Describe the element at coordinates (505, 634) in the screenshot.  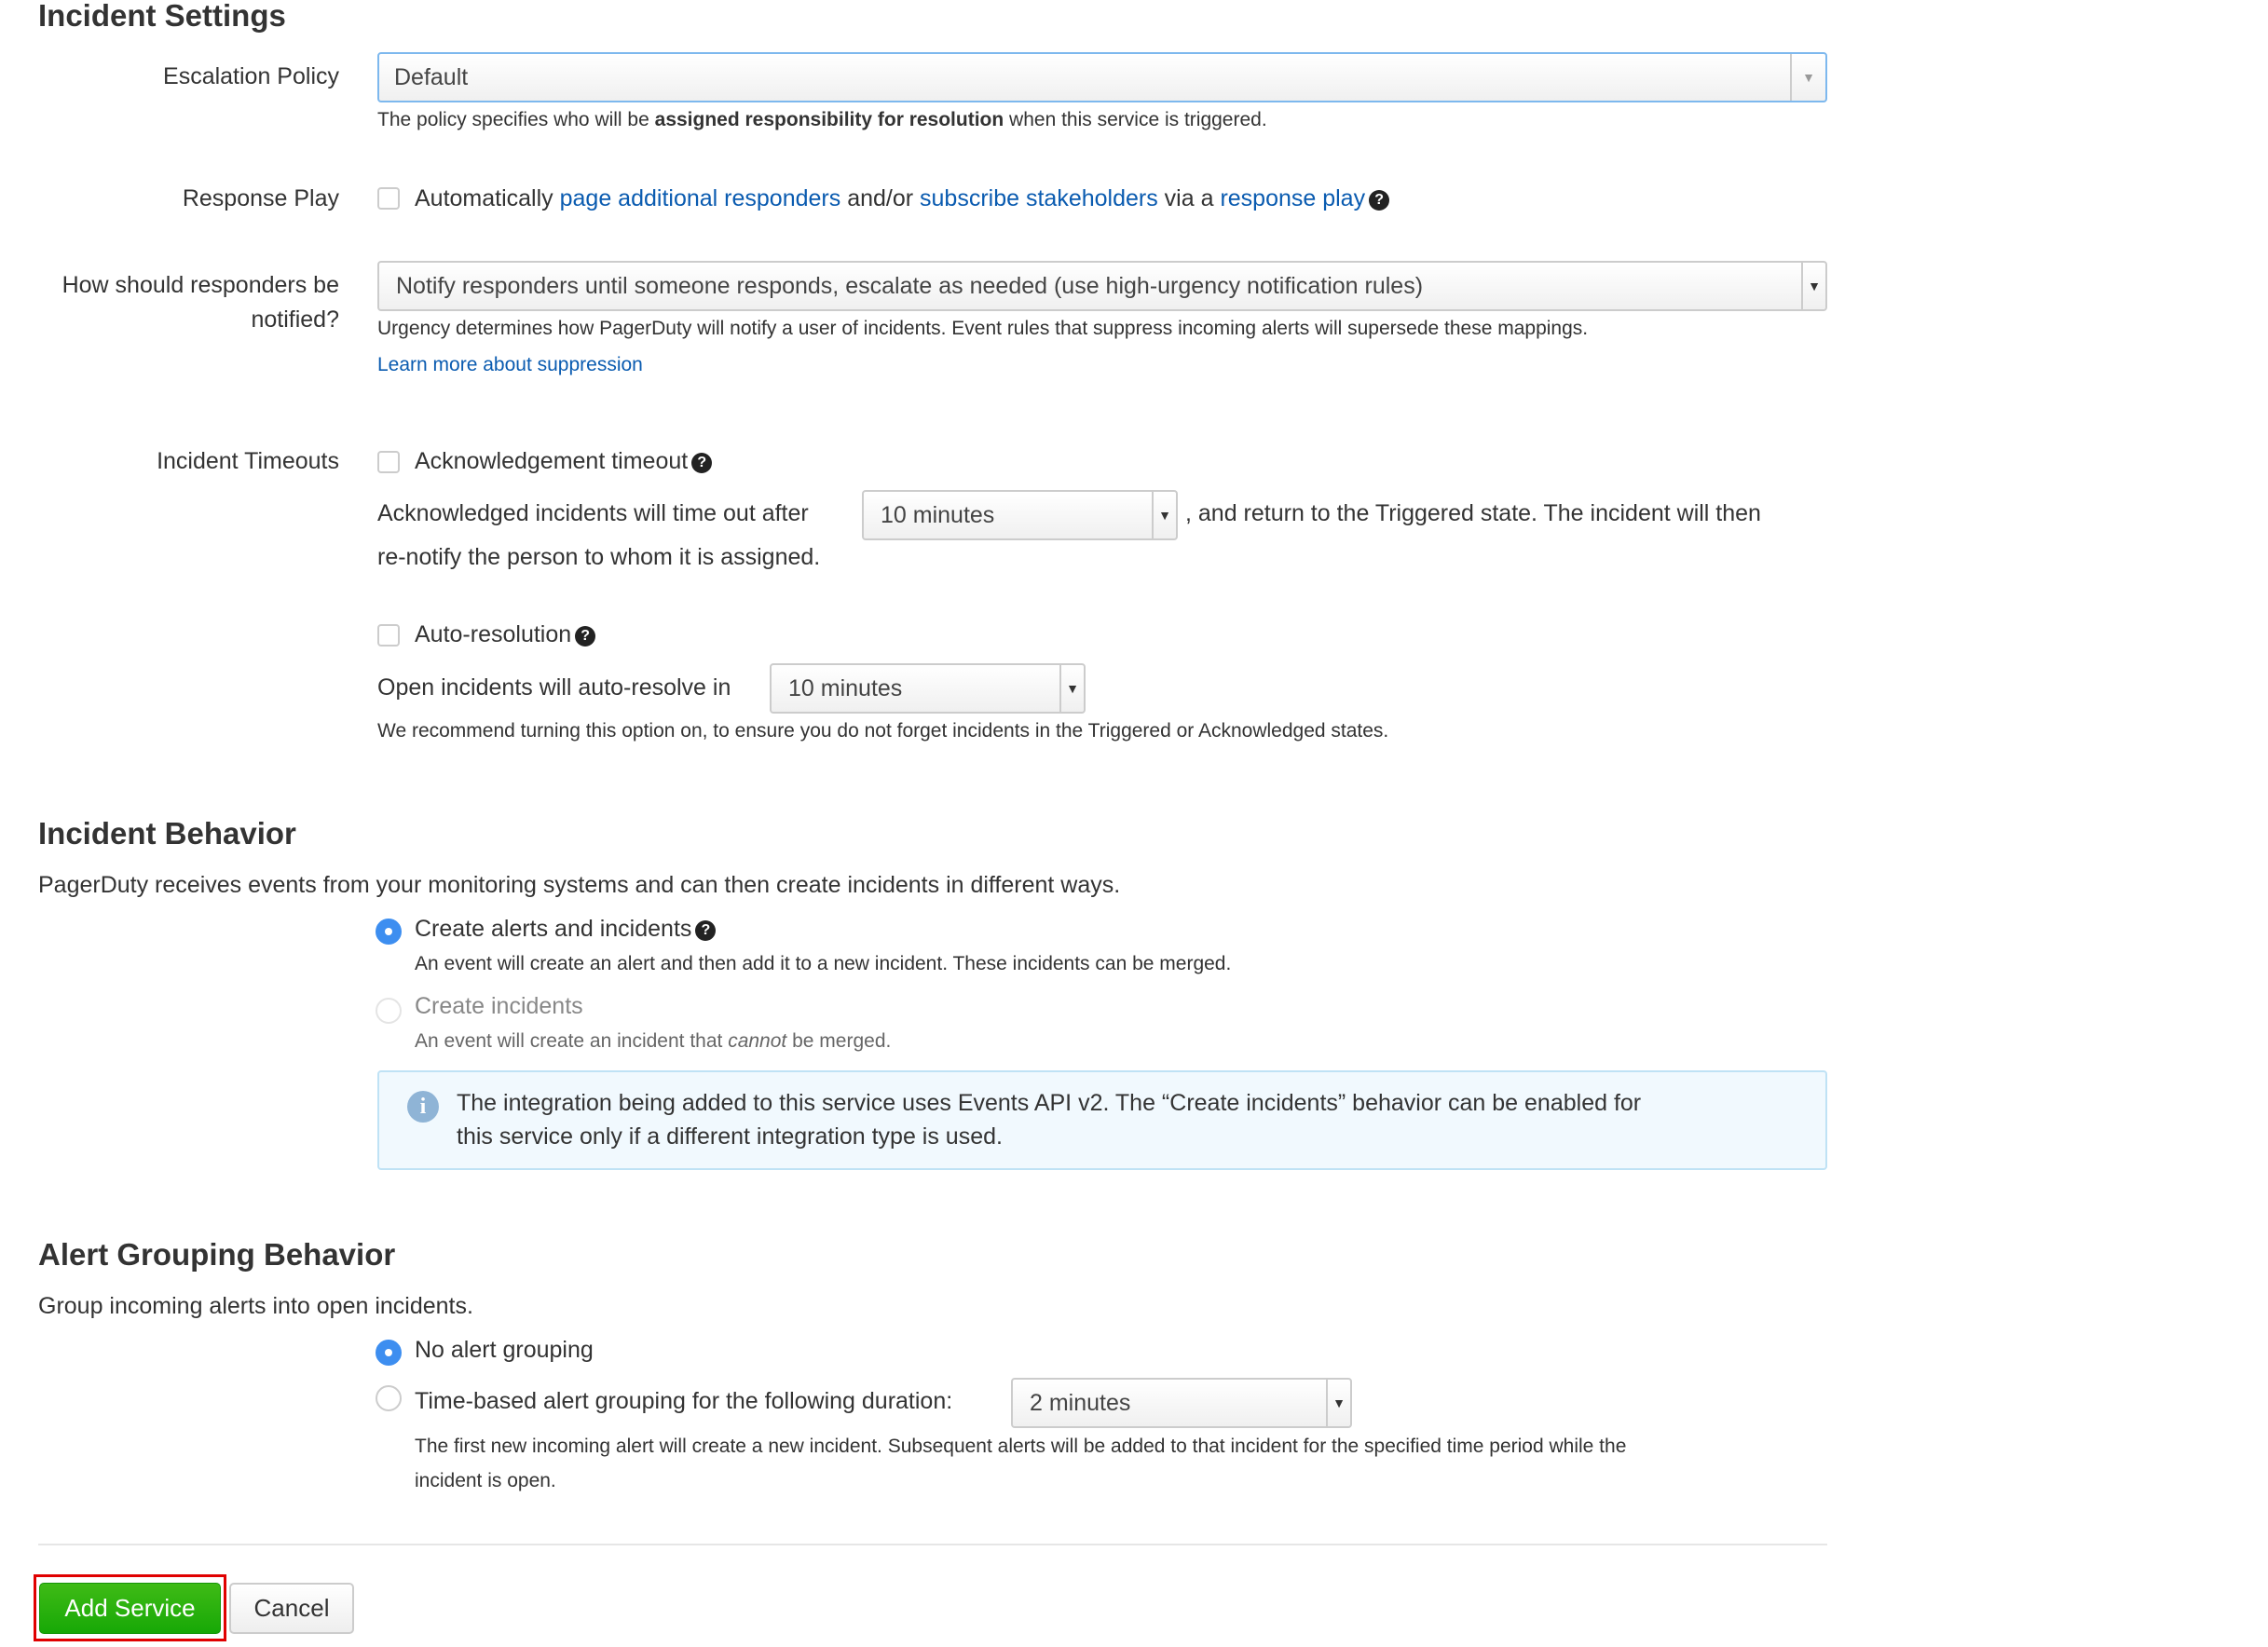
I see `auto-resolution-label: Auto-resolution?` at that location.